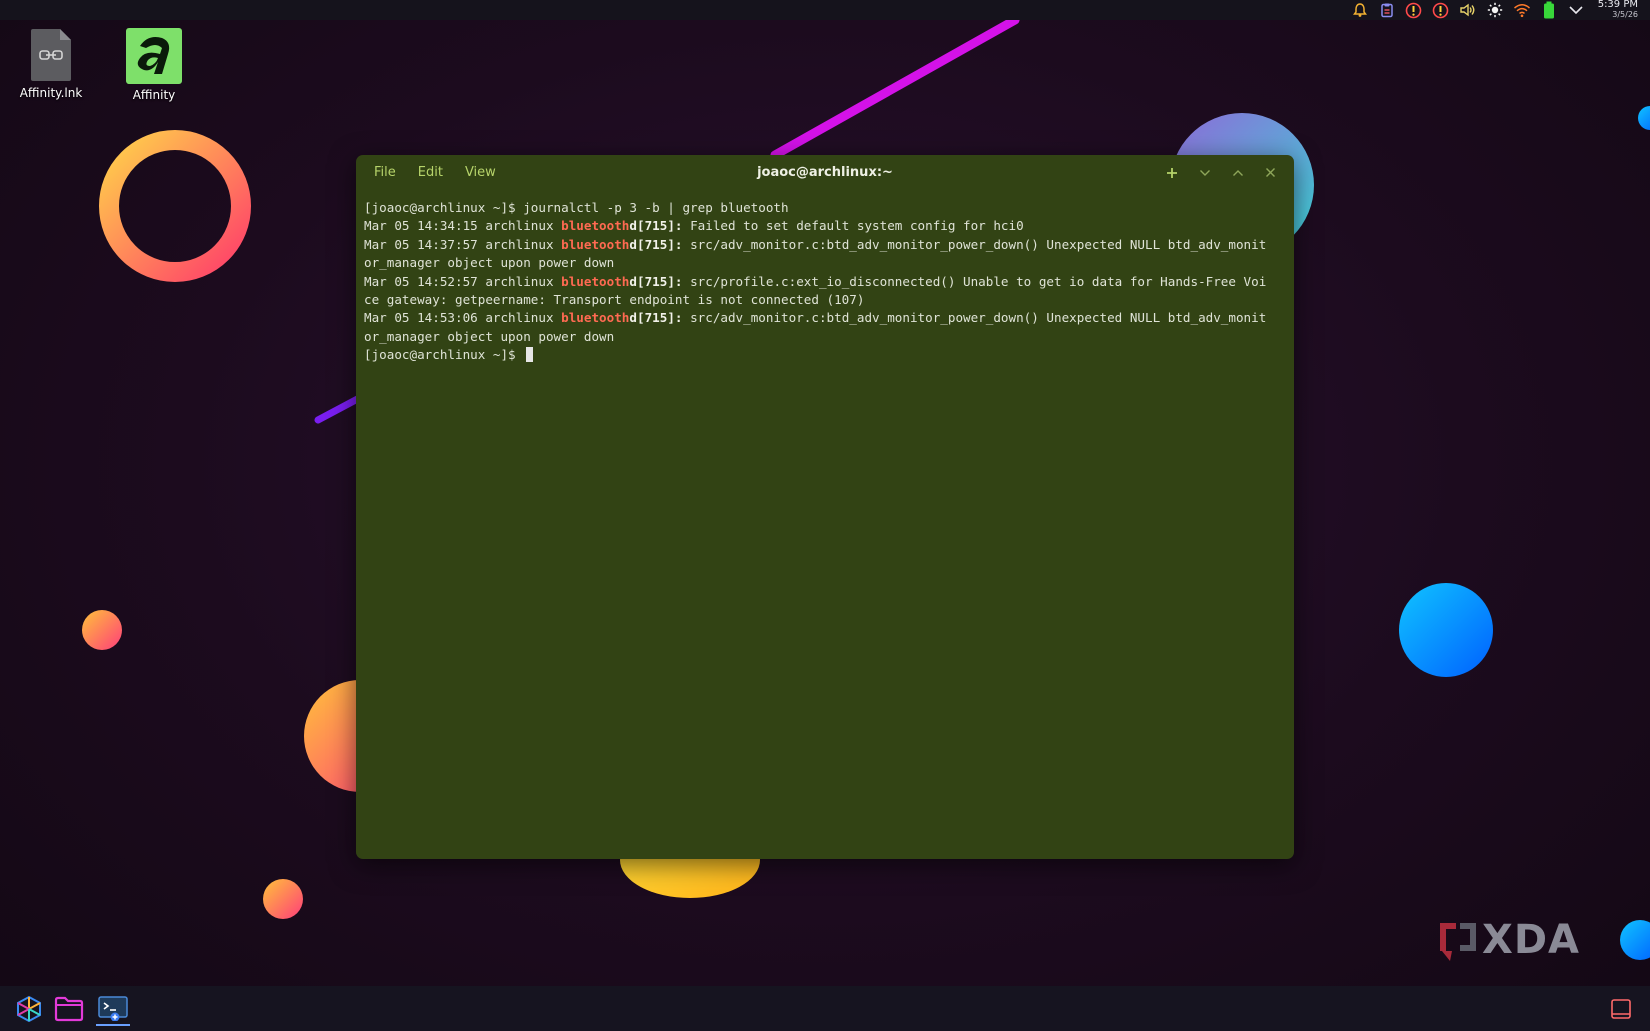 Image resolution: width=1650 pixels, height=1031 pixels. I want to click on close-icon, so click(1270, 172).